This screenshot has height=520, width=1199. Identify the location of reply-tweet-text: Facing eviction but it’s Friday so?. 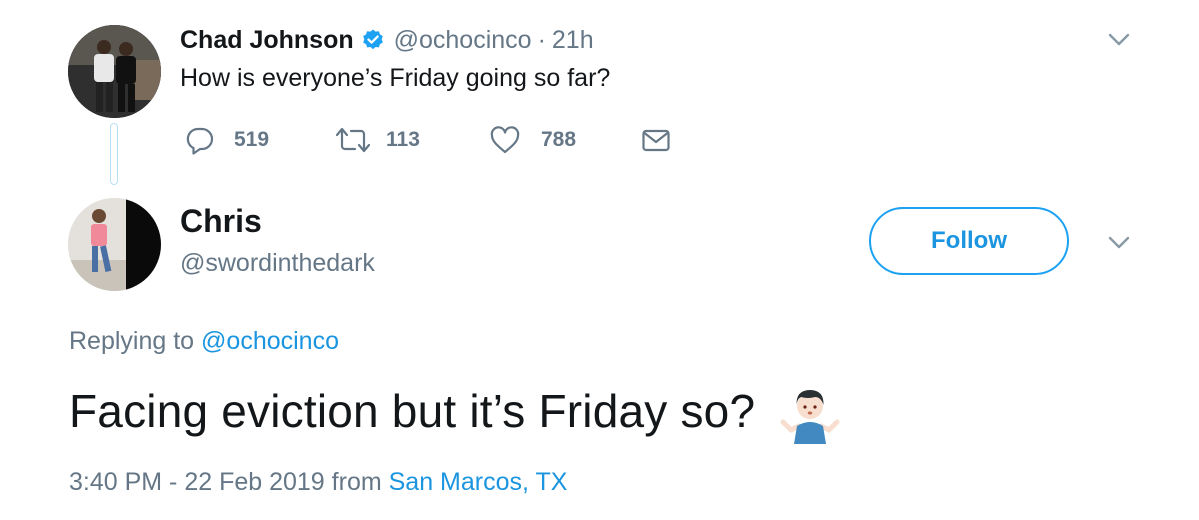
(412, 411).